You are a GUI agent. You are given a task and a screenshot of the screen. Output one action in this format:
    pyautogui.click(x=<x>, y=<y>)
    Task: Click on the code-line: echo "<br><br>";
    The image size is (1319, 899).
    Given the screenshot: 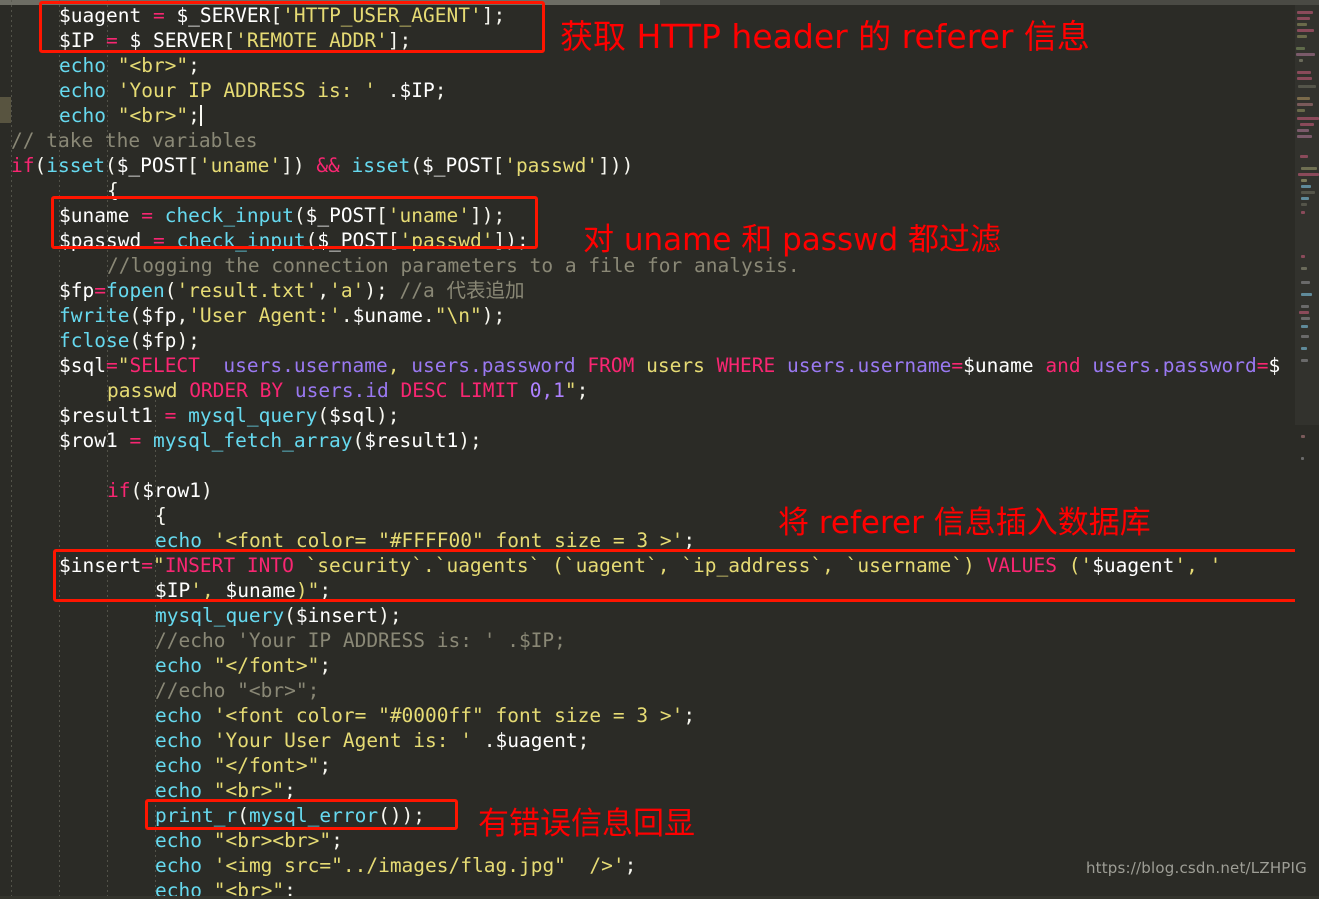 What is the action you would take?
    pyautogui.click(x=249, y=840)
    